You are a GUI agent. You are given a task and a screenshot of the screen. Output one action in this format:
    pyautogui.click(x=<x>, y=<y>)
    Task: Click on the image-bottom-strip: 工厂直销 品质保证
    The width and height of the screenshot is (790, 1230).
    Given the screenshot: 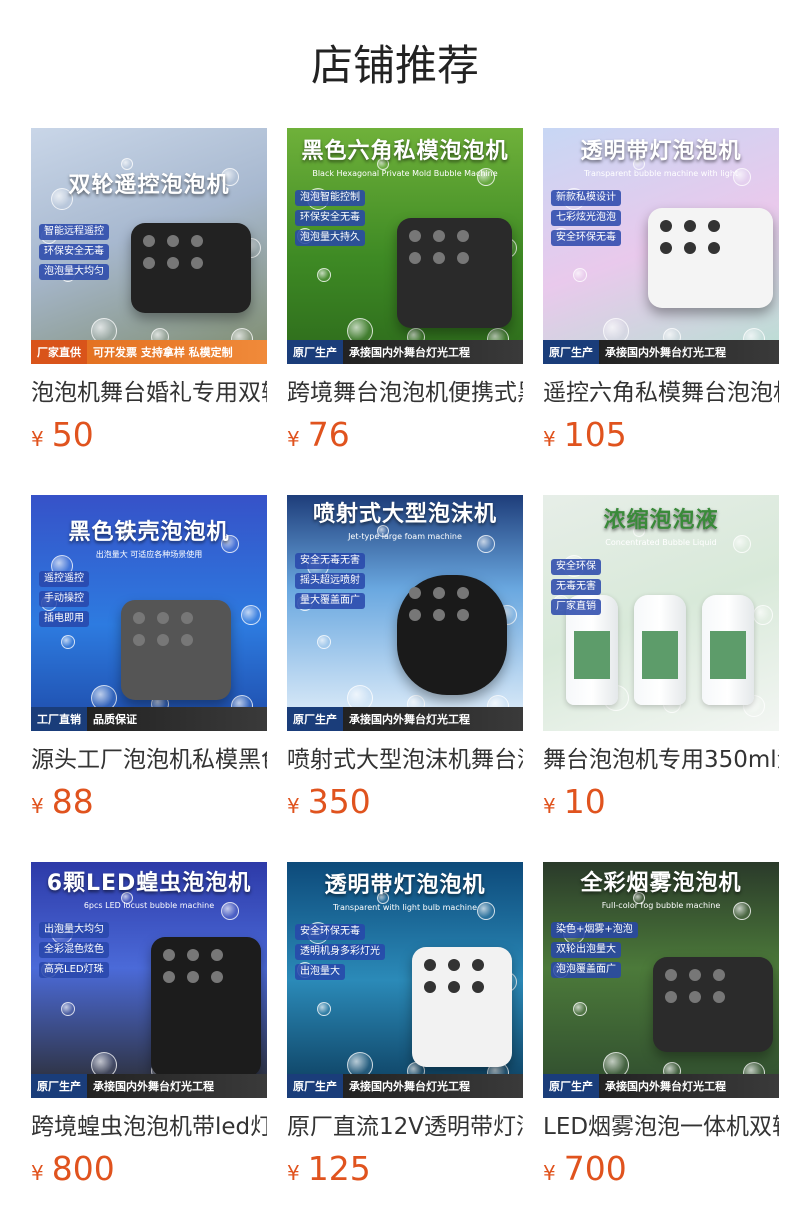 What is the action you would take?
    pyautogui.click(x=149, y=719)
    